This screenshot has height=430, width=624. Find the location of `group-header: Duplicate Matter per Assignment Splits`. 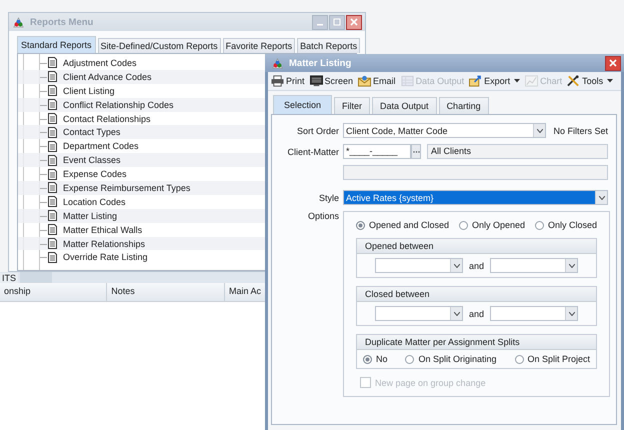

group-header: Duplicate Matter per Assignment Splits is located at coordinates (476, 342).